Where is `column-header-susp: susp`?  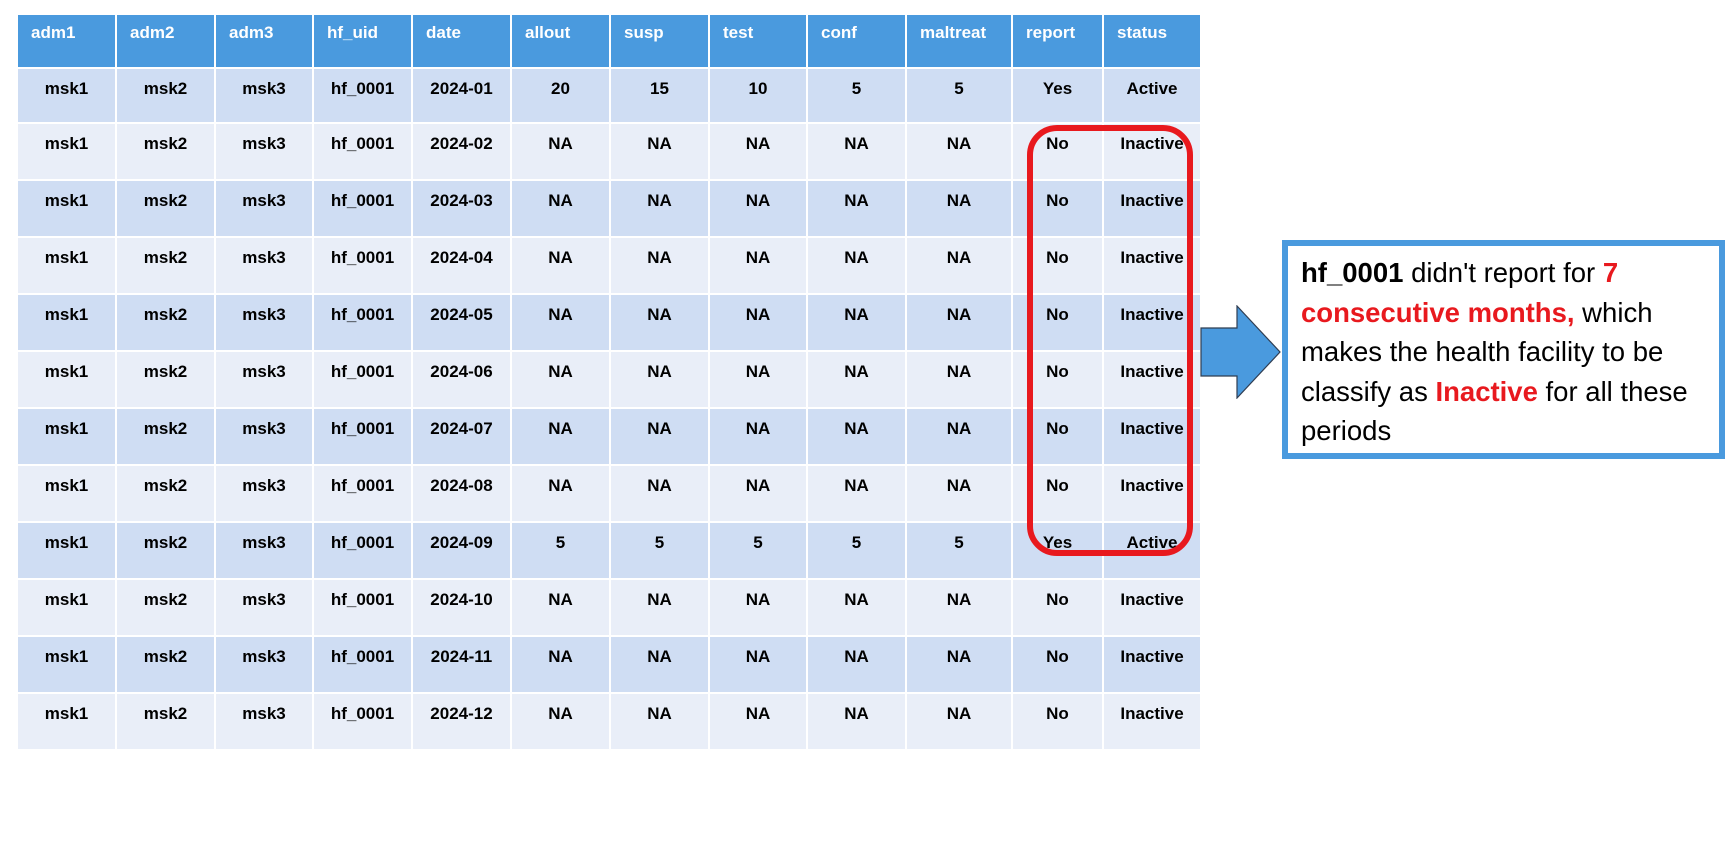 column-header-susp: susp is located at coordinates (660, 42).